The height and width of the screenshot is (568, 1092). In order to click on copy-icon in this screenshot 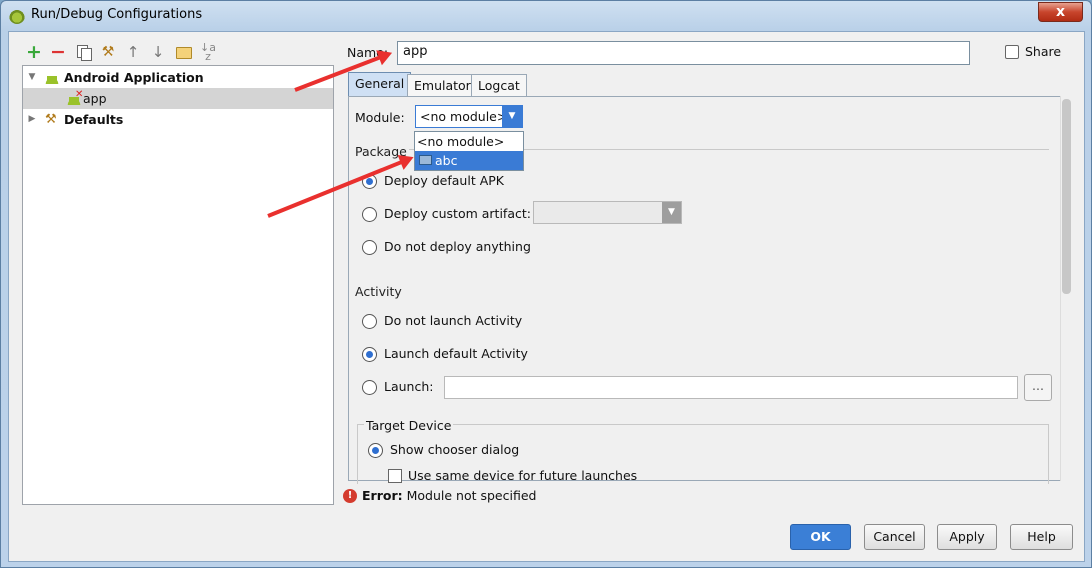, I will do `click(83, 52)`.